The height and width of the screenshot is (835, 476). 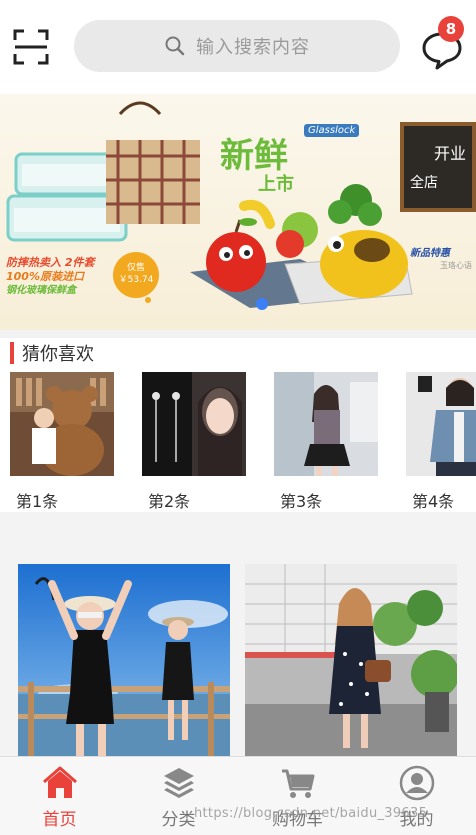 I want to click on chalkboard-title: 开业, so click(x=450, y=153).